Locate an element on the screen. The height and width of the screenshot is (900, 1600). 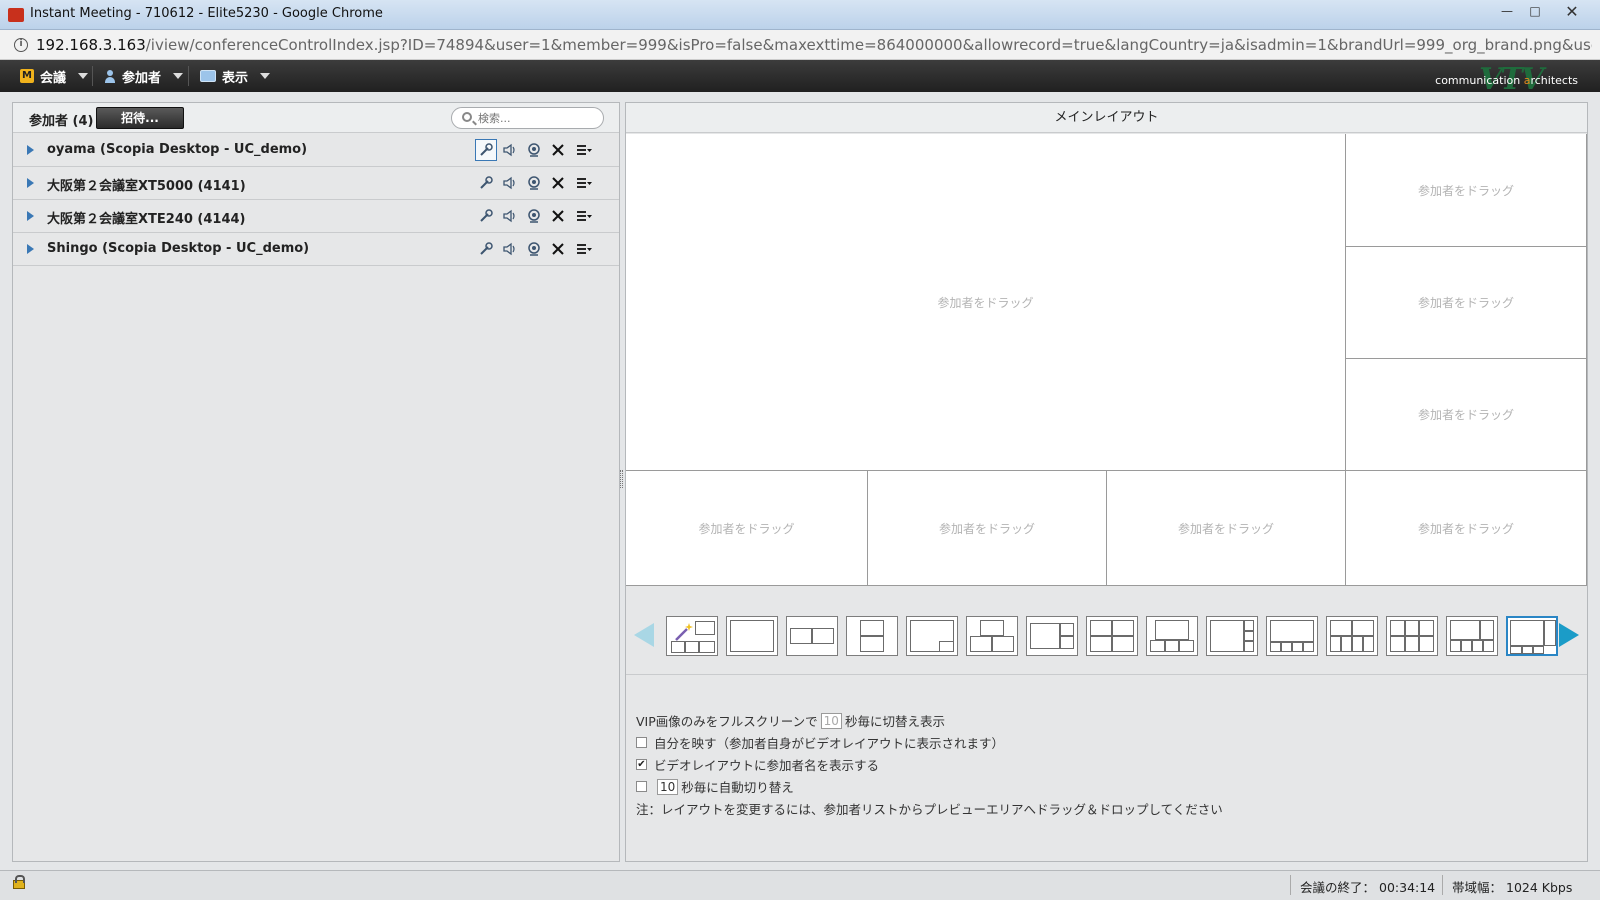
minimize-button: — is located at coordinates (1507, 11).